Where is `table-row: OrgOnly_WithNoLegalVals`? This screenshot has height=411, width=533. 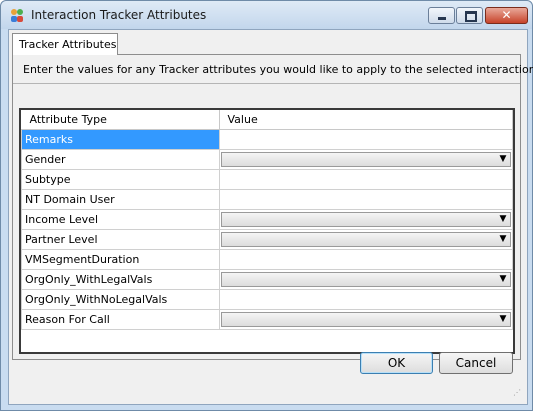
table-row: OrgOnly_WithNoLegalVals is located at coordinates (267, 299).